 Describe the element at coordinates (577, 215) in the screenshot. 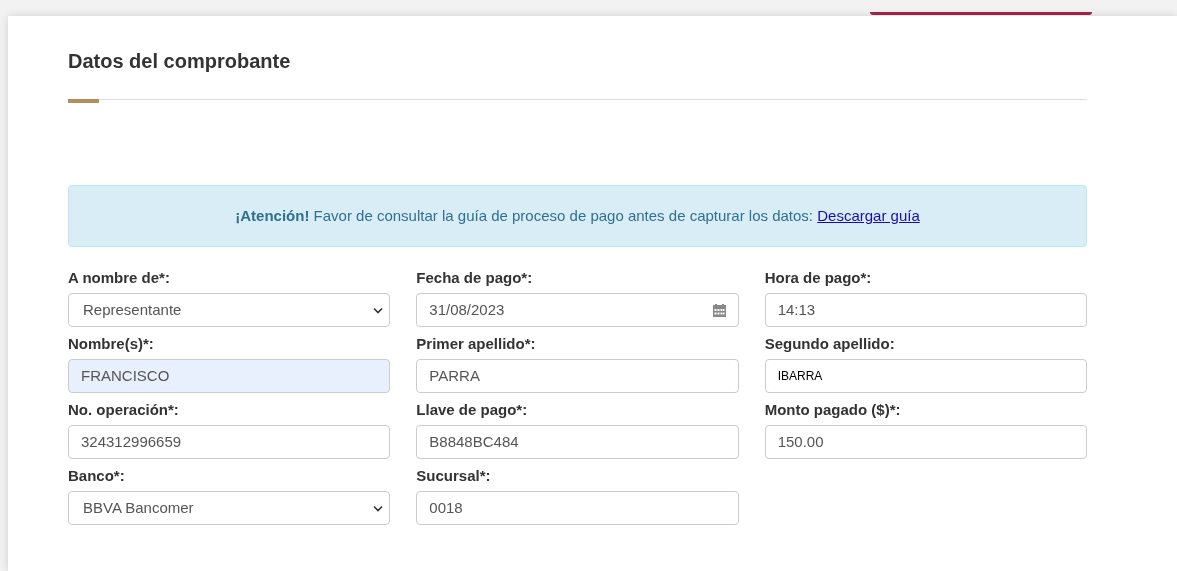

I see `alert-text: ¡Atención! Favor de consultar la guía de proceso de pago antes de capturar los datos: Descargar guía` at that location.